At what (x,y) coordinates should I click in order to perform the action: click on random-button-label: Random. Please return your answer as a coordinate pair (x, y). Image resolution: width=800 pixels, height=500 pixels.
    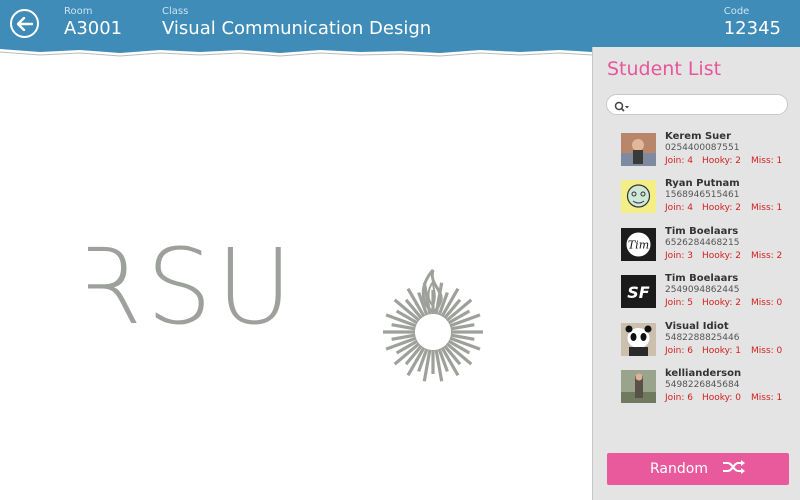
    Looking at the image, I should click on (679, 469).